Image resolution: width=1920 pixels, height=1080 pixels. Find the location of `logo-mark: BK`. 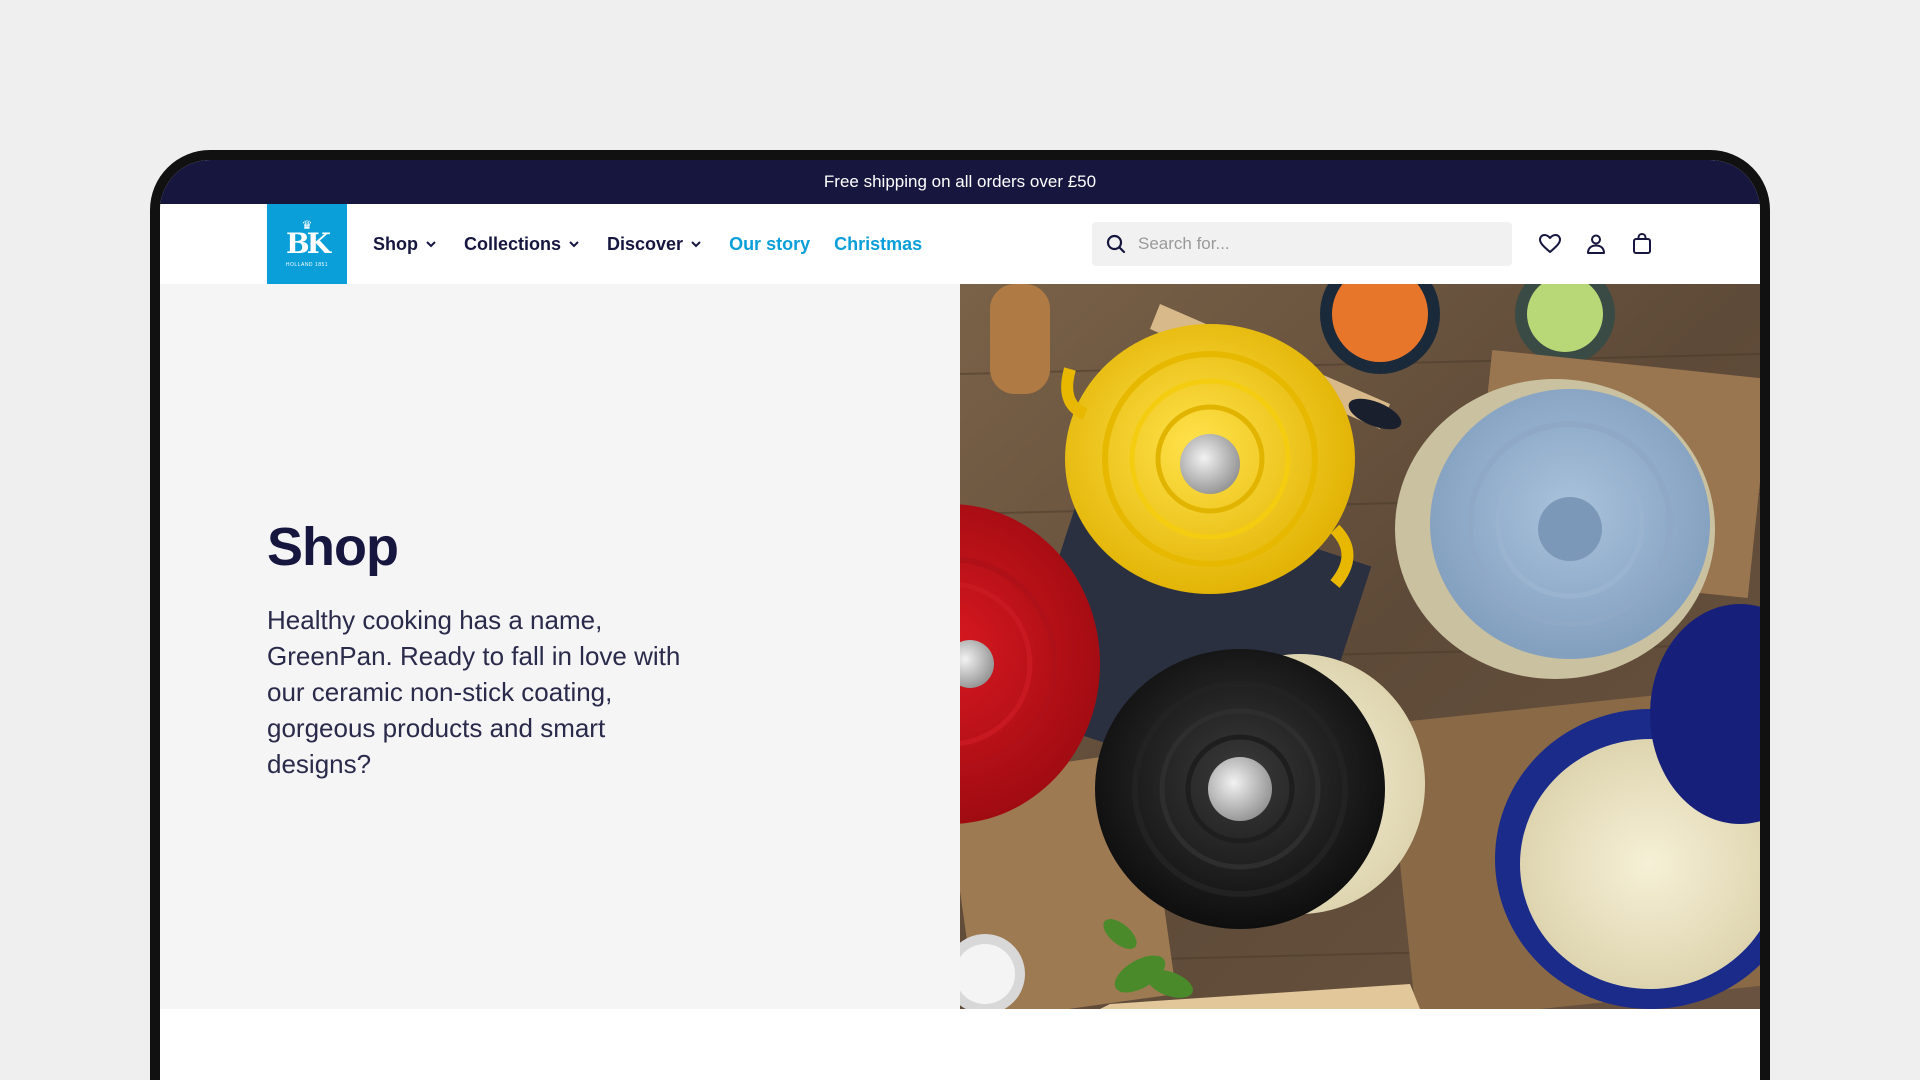

logo-mark: BK is located at coordinates (308, 243).